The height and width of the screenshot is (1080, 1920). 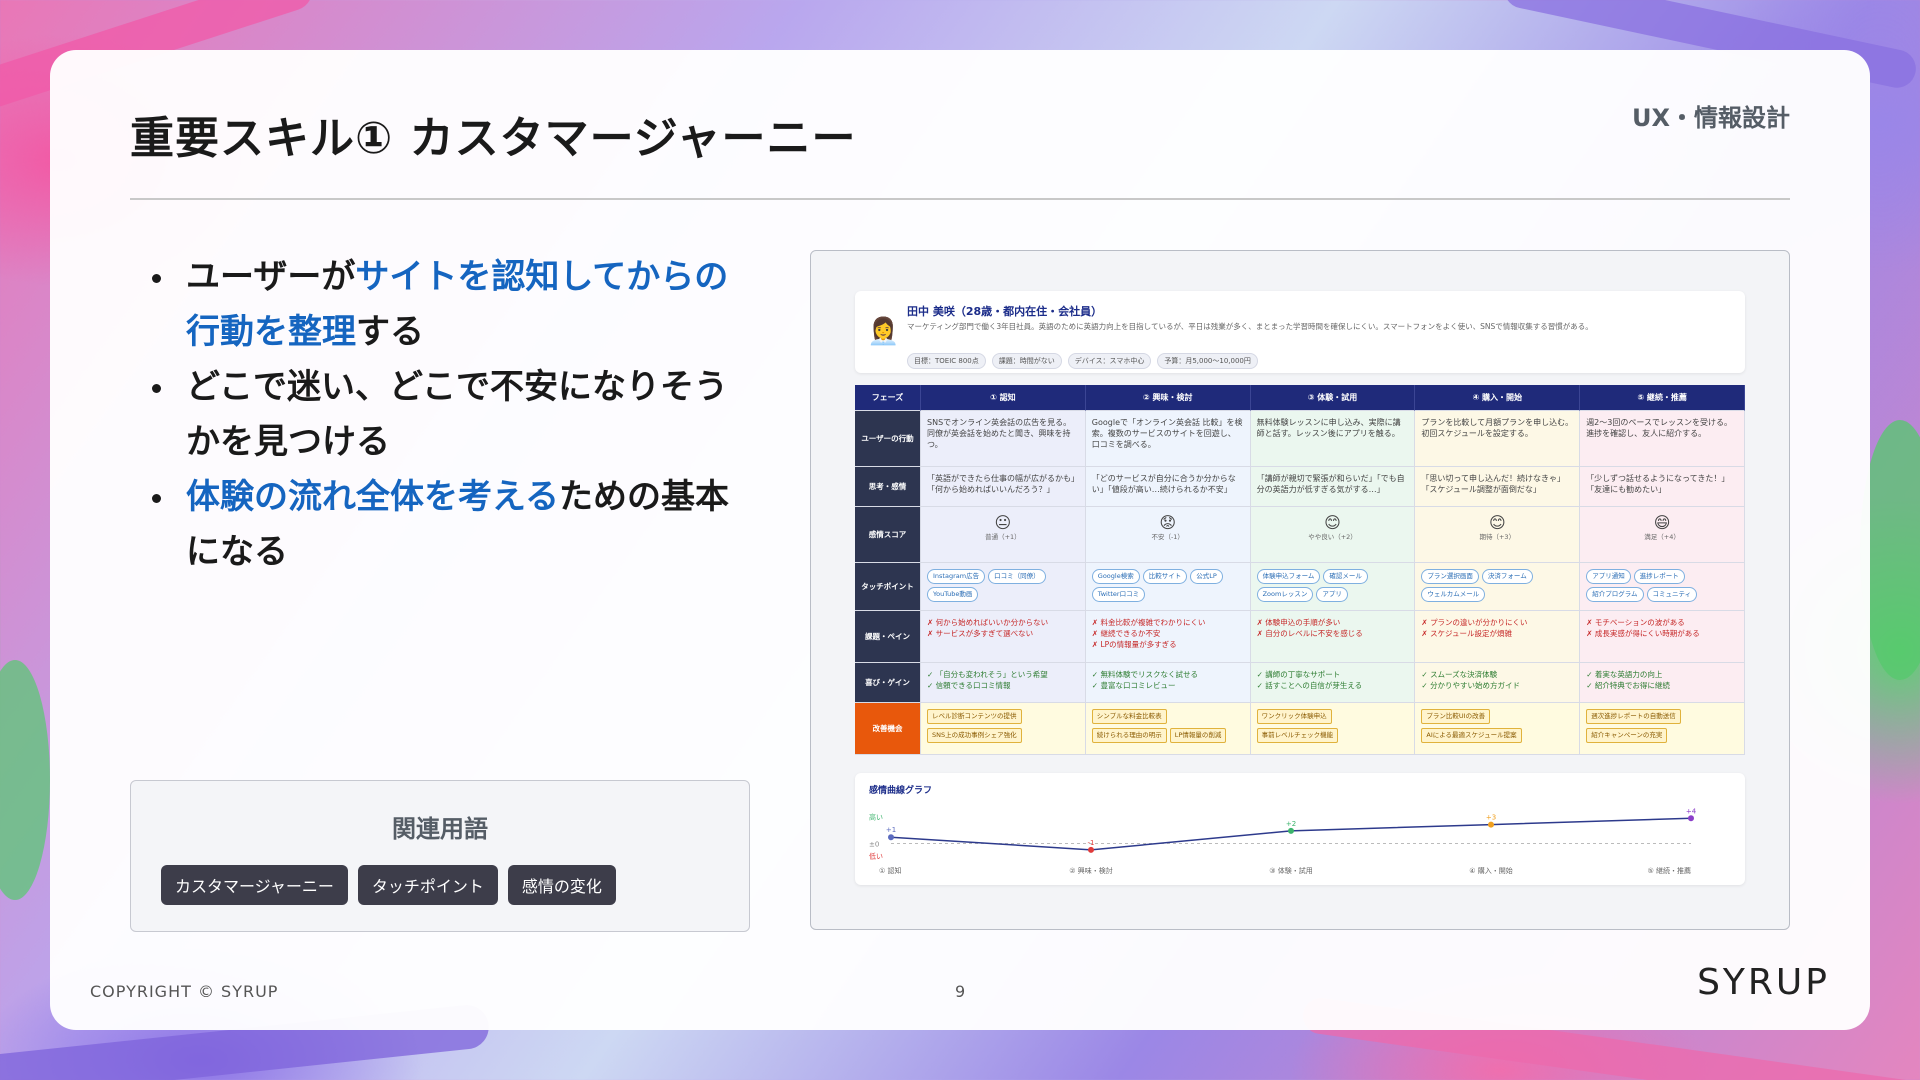 I want to click on pain-cell: ✗ 何から始めればいいか分からない ✗ サービスが多すぎて選べない, so click(x=1003, y=637).